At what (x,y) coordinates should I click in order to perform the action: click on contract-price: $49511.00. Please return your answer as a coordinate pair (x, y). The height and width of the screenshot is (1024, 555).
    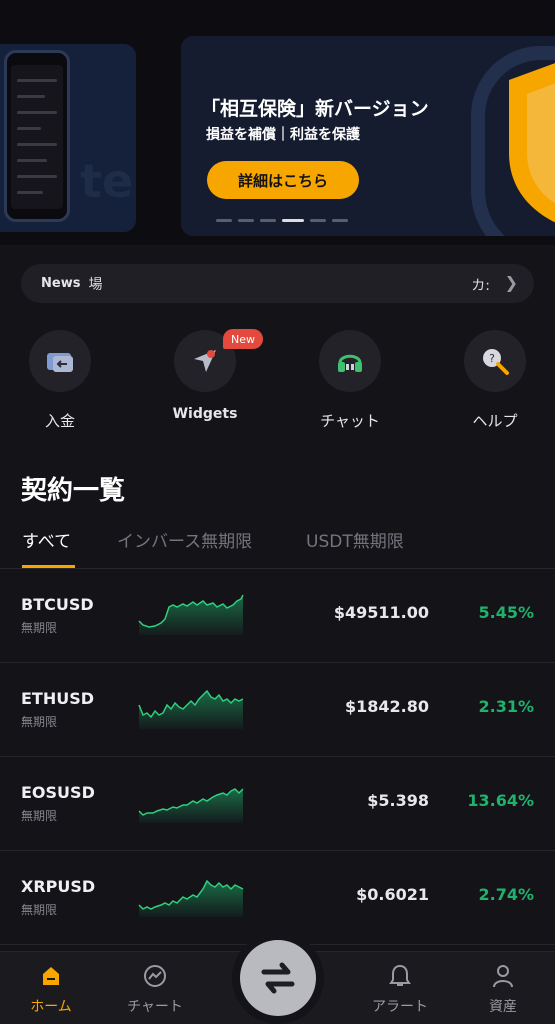
    Looking at the image, I should click on (381, 612).